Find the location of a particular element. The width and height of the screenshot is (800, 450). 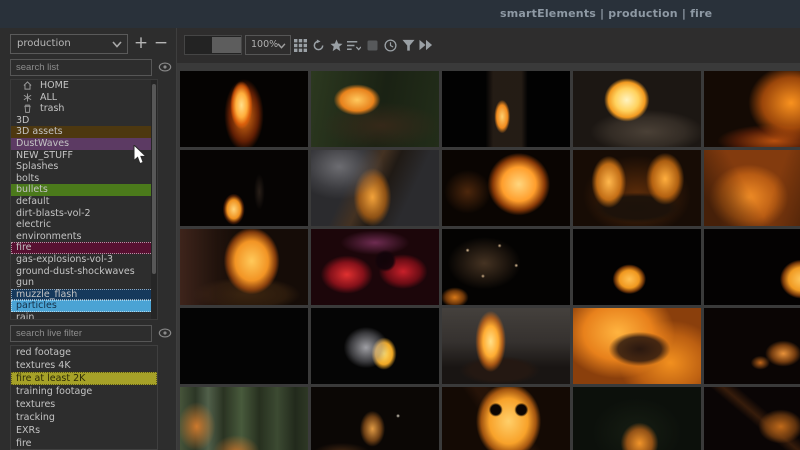

favorite-star-icon is located at coordinates (336, 44).